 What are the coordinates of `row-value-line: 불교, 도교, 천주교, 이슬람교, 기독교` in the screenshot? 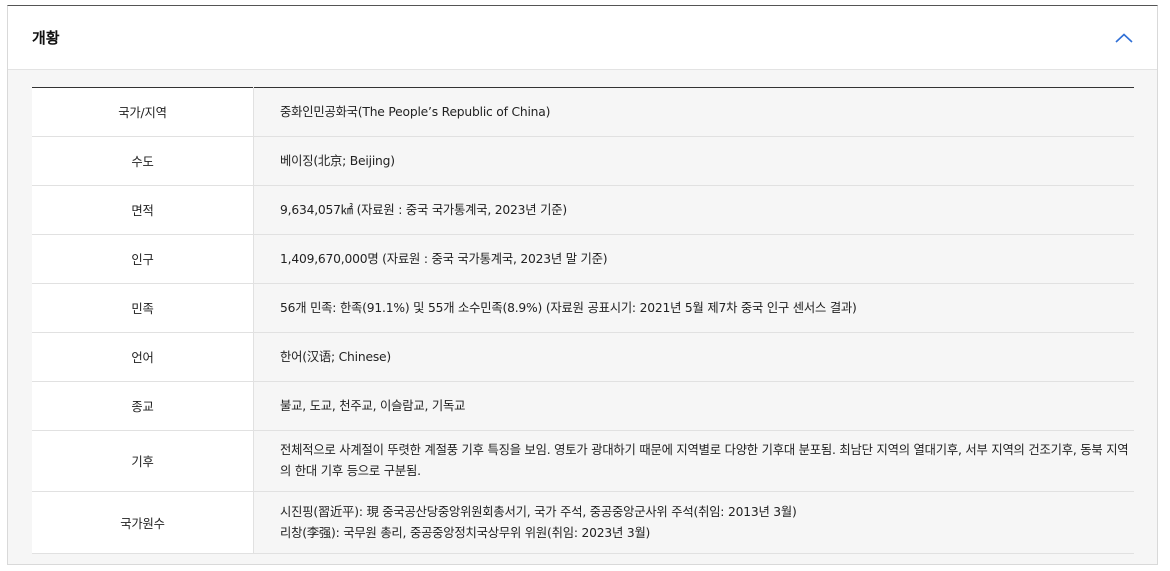 It's located at (373, 405).